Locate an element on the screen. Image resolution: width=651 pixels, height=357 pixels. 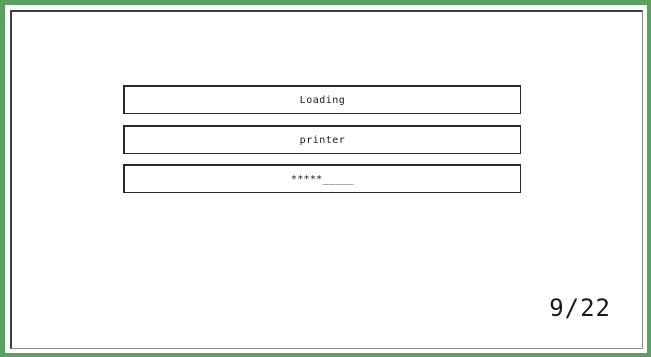
password-field: *****_____ is located at coordinates (322, 178).